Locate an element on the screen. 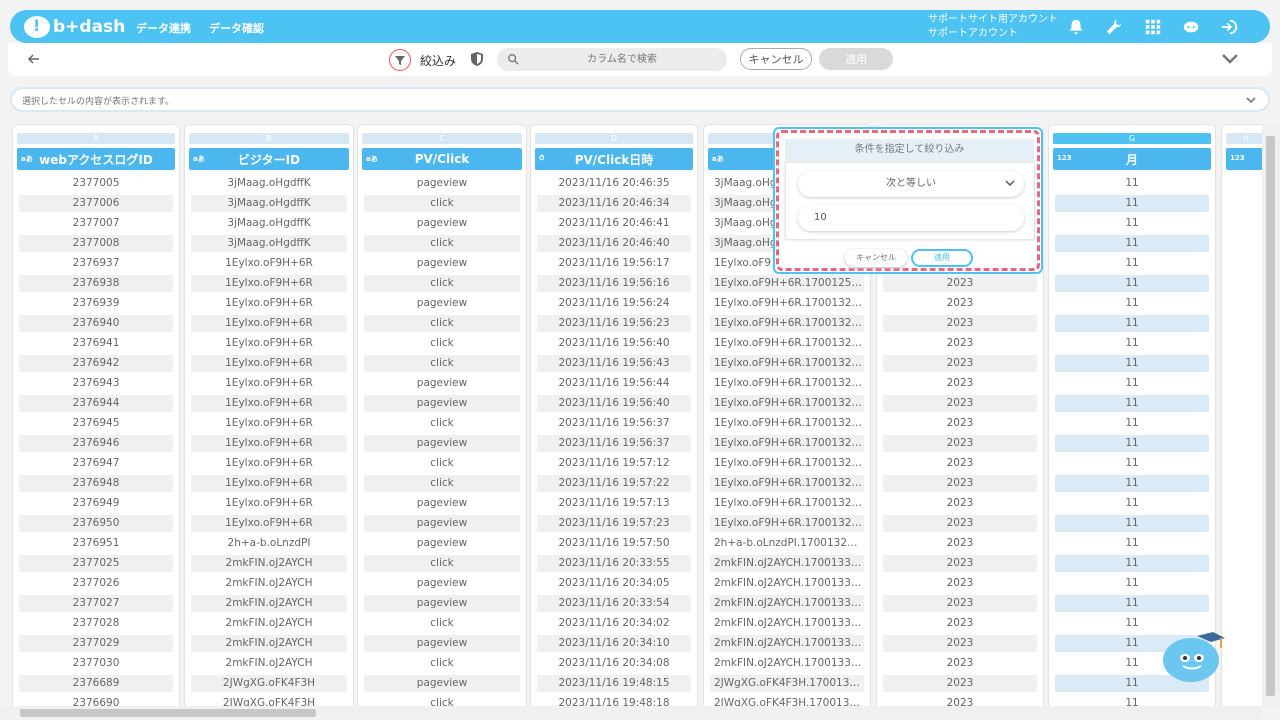 This screenshot has width=1280, height=720. support-chat-icon is located at coordinates (1191, 27).